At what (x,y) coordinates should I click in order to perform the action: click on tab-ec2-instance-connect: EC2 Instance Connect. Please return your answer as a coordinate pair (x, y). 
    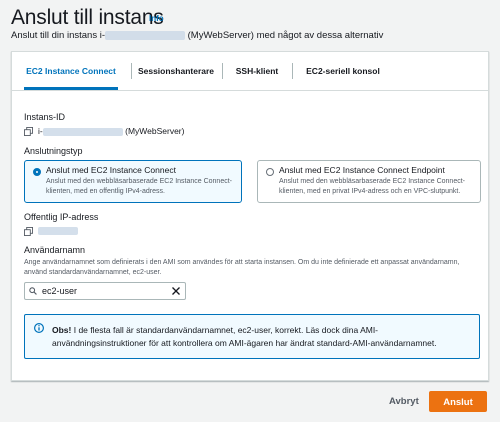
    Looking at the image, I should click on (71, 71).